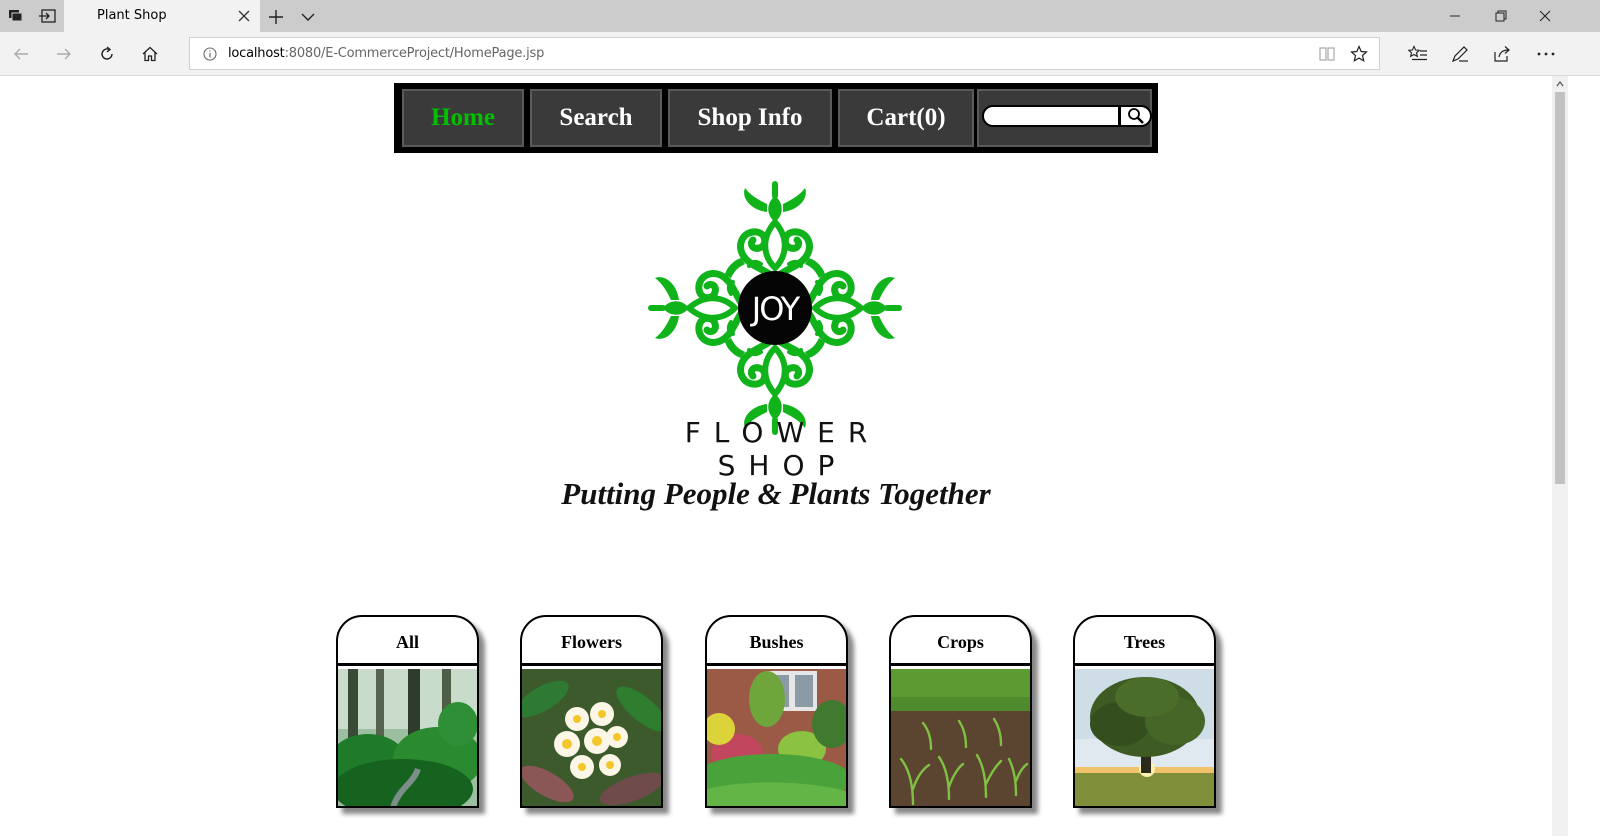 This screenshot has height=836, width=1600. I want to click on close-window-button, so click(1545, 16).